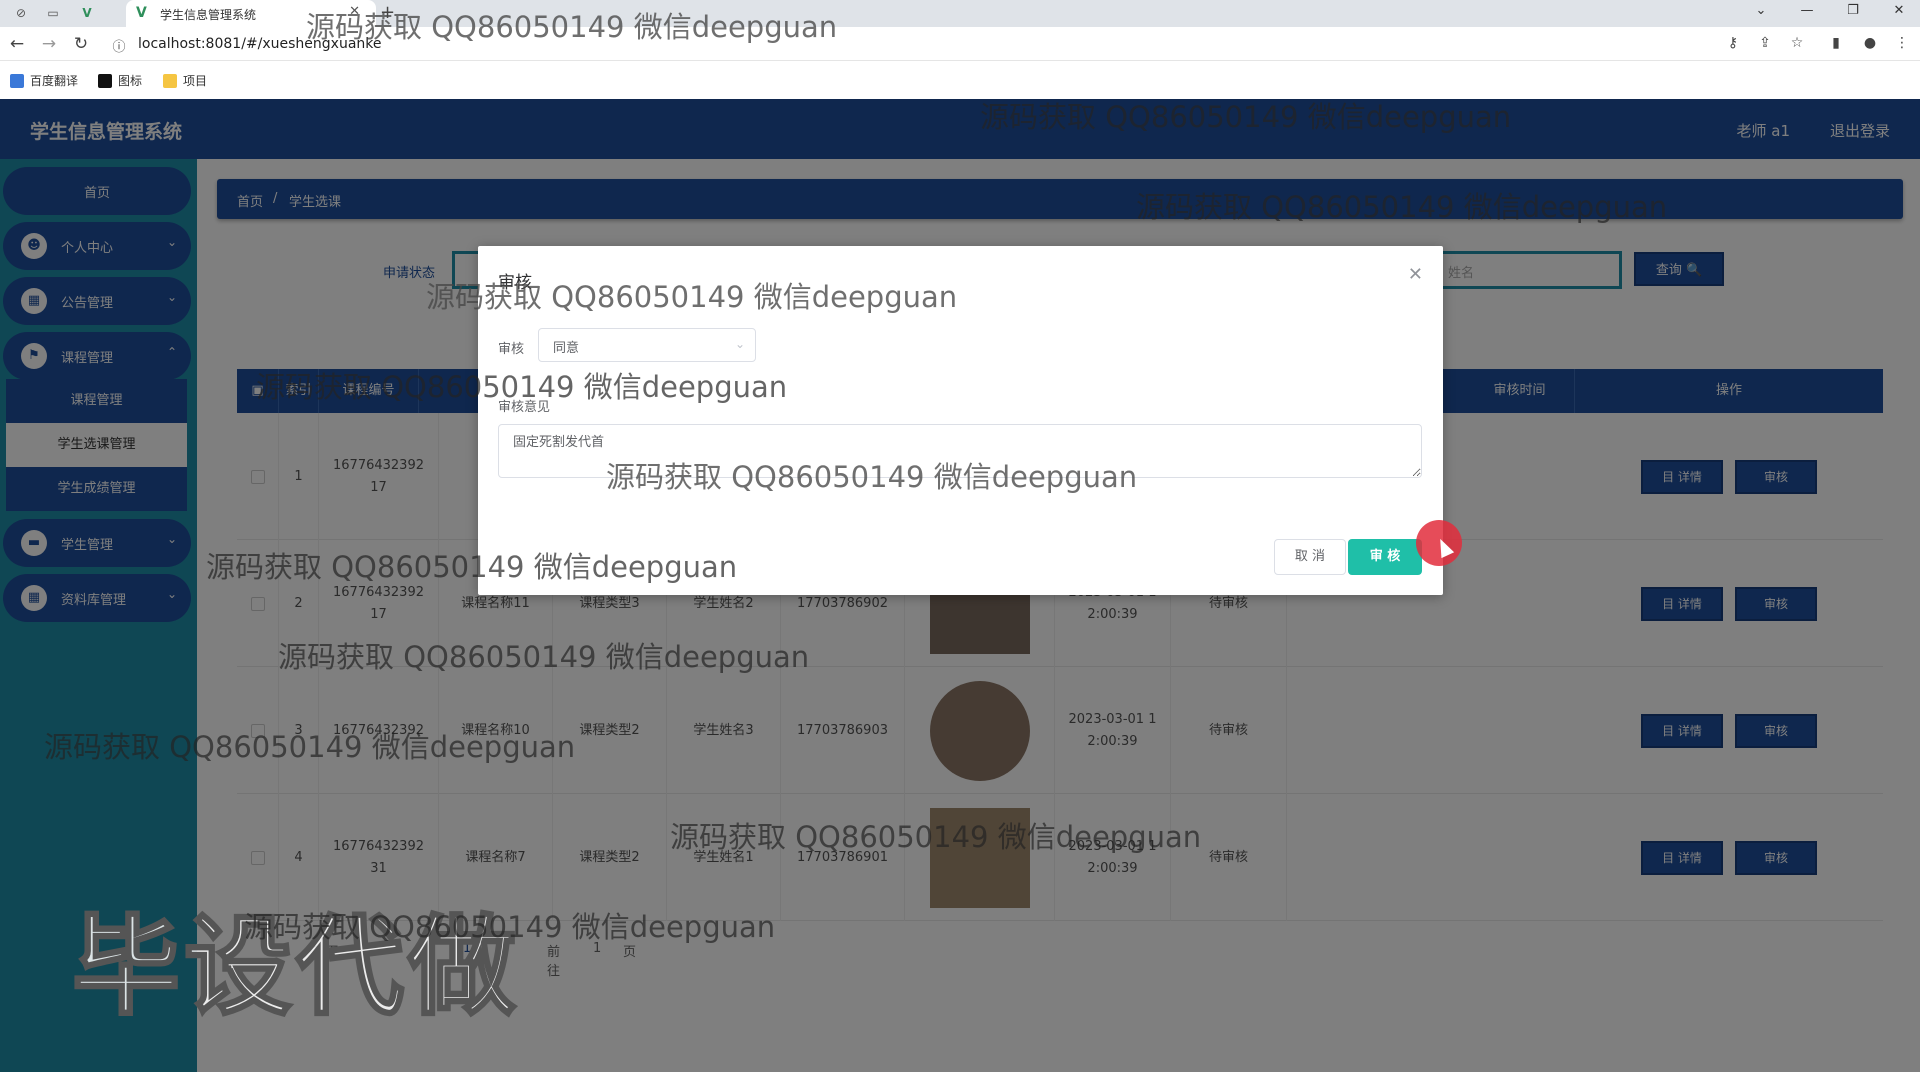 The image size is (1920, 1072). I want to click on confirm-audit-button: 审 核, so click(1385, 557).